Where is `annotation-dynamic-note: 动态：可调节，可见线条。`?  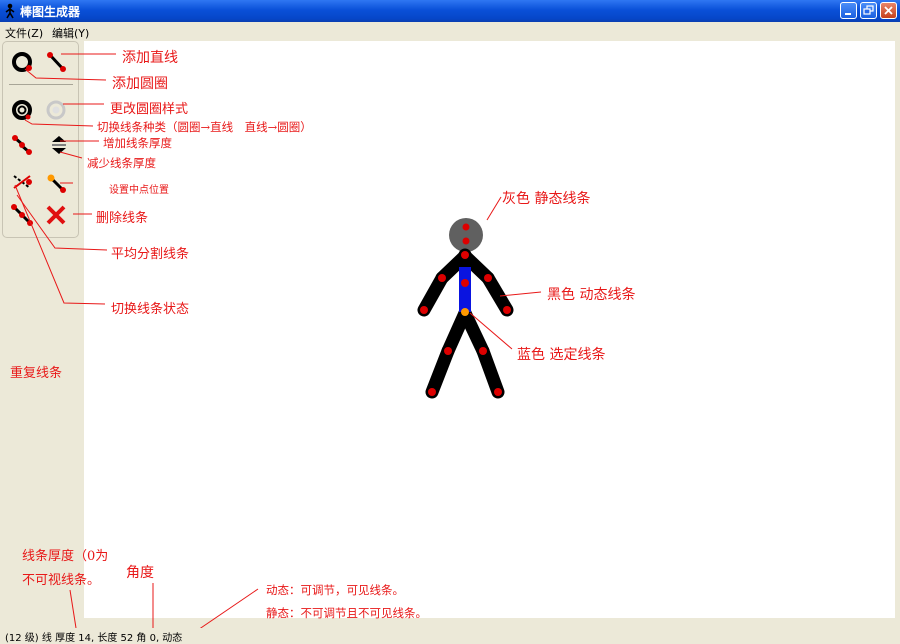
annotation-dynamic-note: 动态：可调节，可见线条。 is located at coordinates (335, 590).